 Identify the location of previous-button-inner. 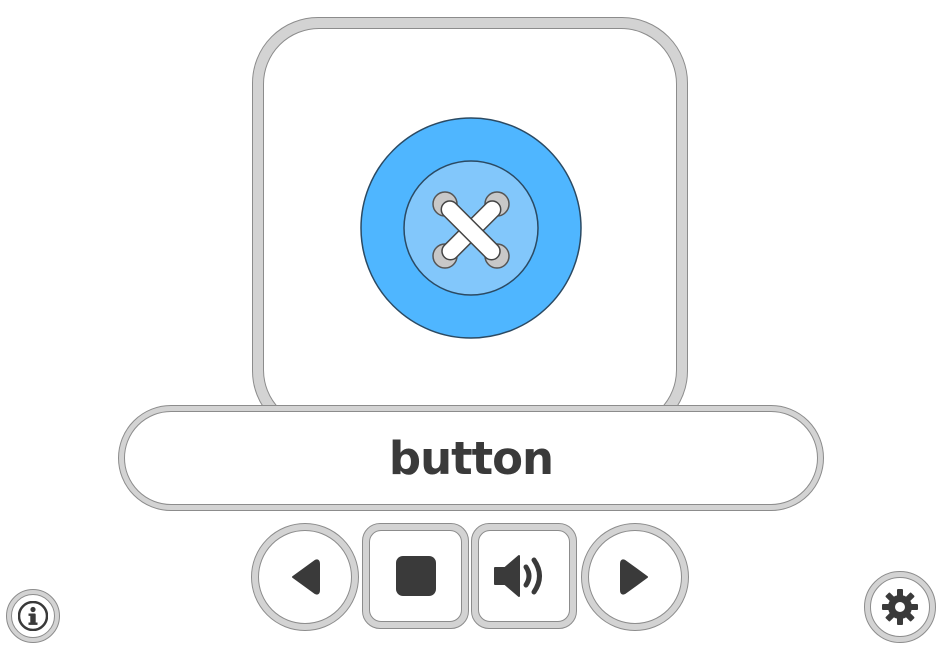
(305, 577).